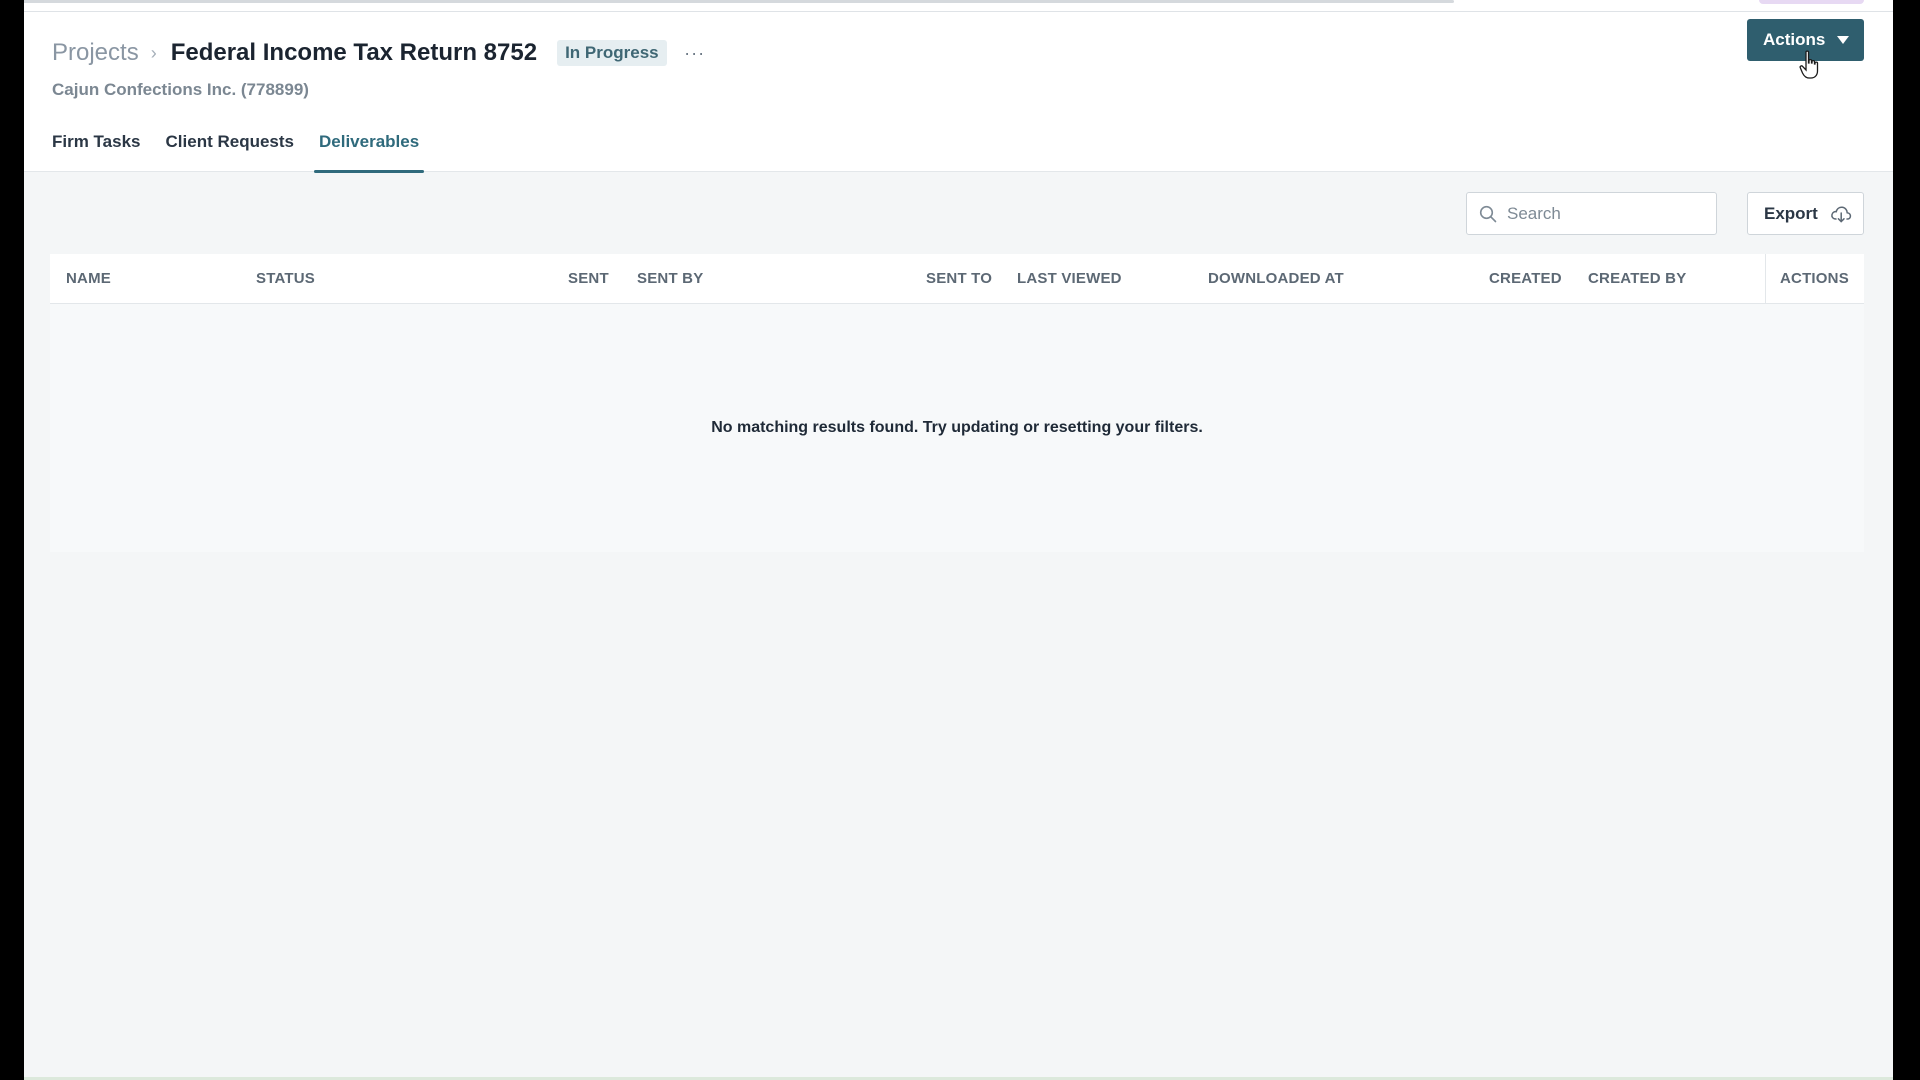  Describe the element at coordinates (369, 152) in the screenshot. I see `tab-deliverables: Deliverables` at that location.